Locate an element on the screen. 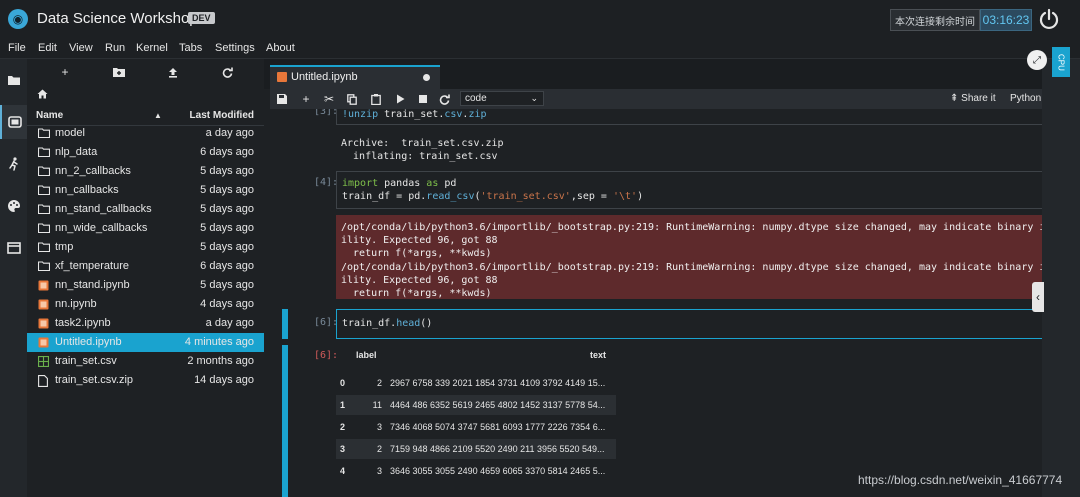 This screenshot has width=1080, height=497. df-label: 11 is located at coordinates (377, 405).